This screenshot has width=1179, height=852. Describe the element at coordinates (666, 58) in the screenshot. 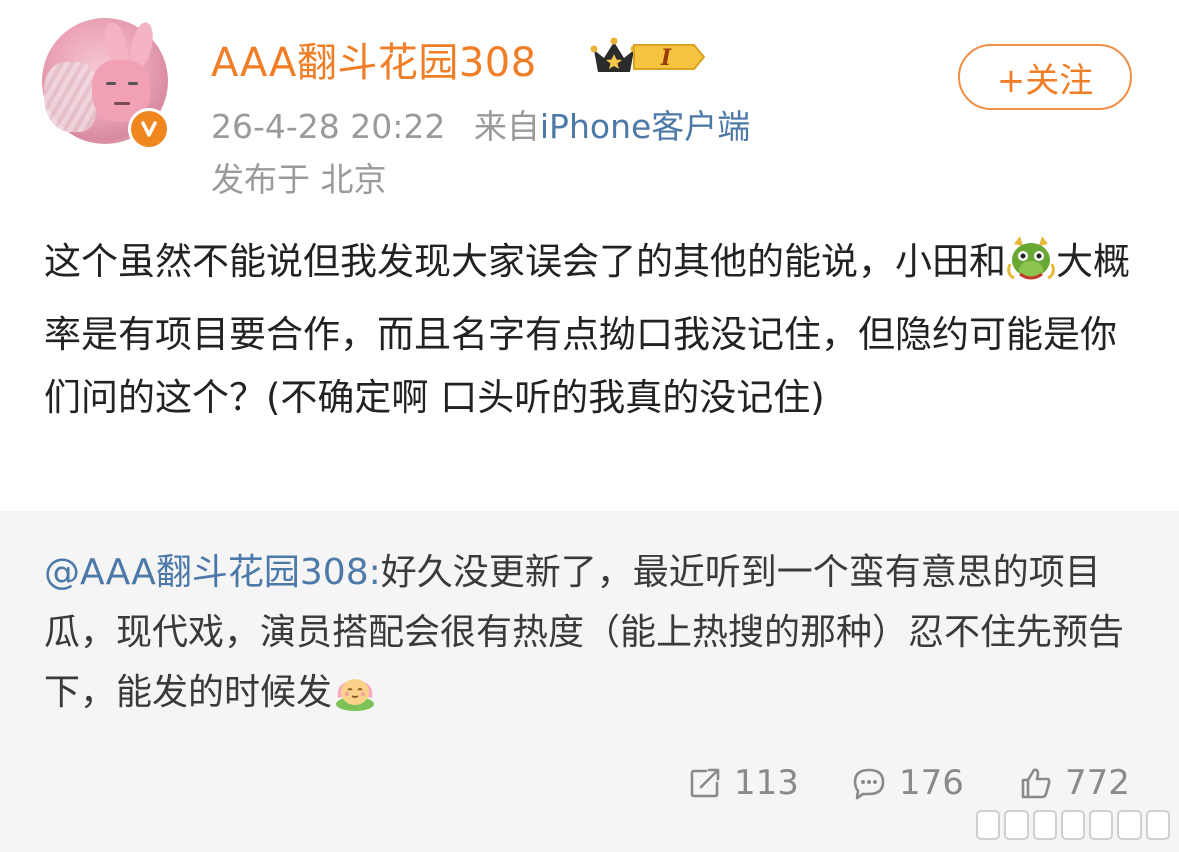

I see `badge-level: I` at that location.